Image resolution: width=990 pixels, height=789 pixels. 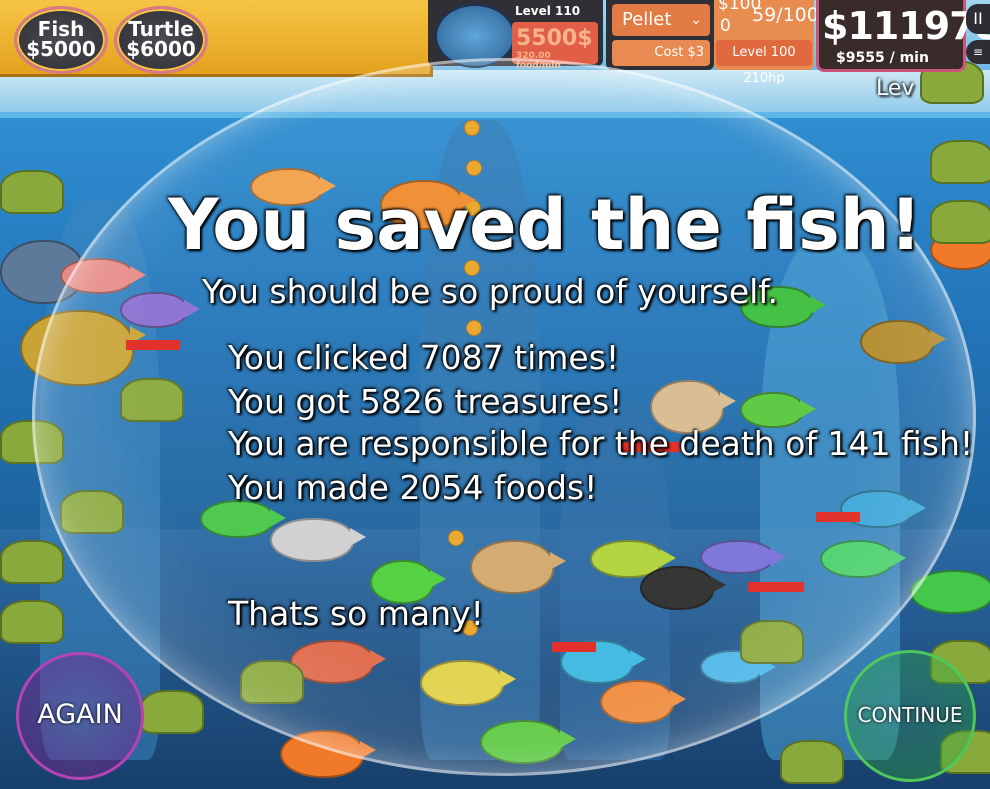 I want to click on buy-fish-name: Fish, so click(x=61, y=29).